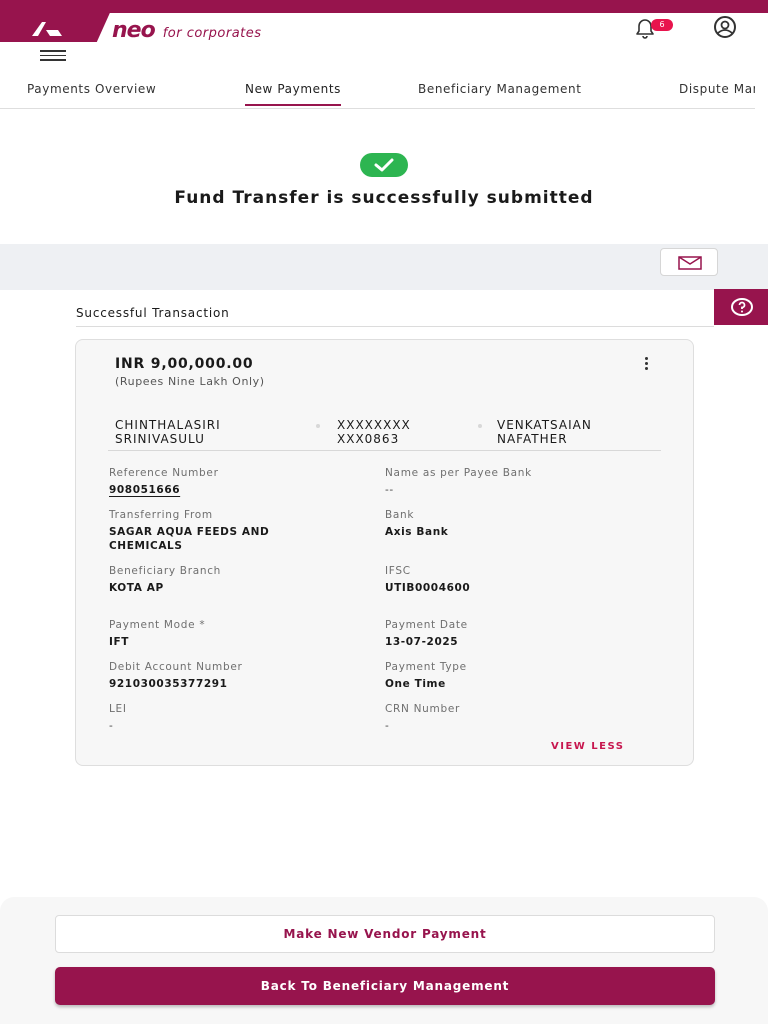 The image size is (768, 1024). What do you see at coordinates (500, 89) in the screenshot?
I see `tab-beneficiary-management: Beneficiary Management` at bounding box center [500, 89].